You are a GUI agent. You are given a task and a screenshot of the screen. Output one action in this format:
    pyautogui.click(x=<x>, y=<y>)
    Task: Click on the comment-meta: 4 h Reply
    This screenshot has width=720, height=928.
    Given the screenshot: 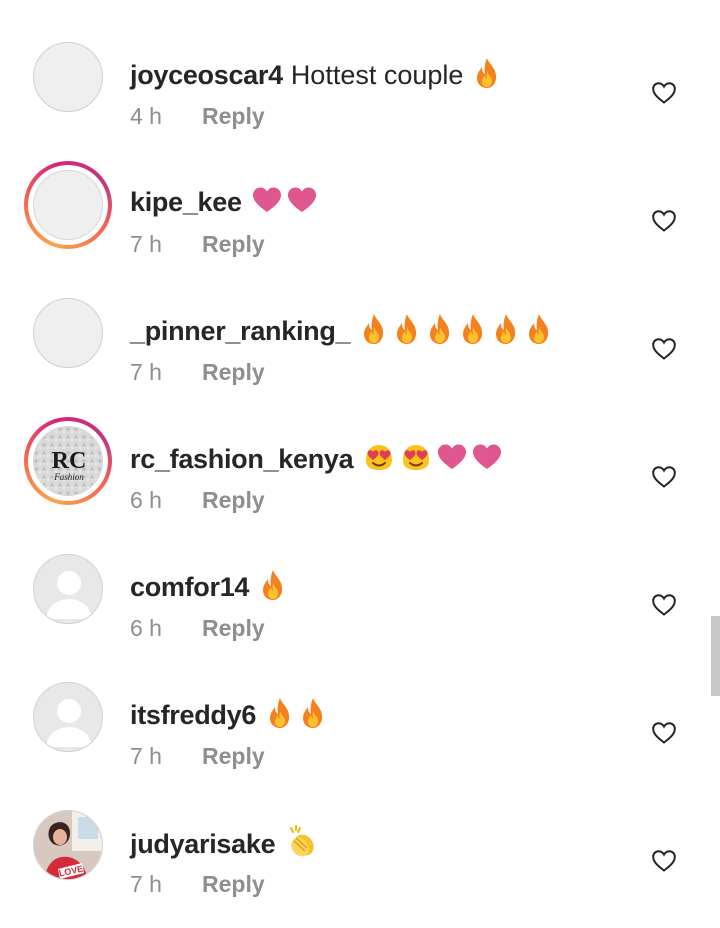 What is the action you would take?
    pyautogui.click(x=197, y=116)
    